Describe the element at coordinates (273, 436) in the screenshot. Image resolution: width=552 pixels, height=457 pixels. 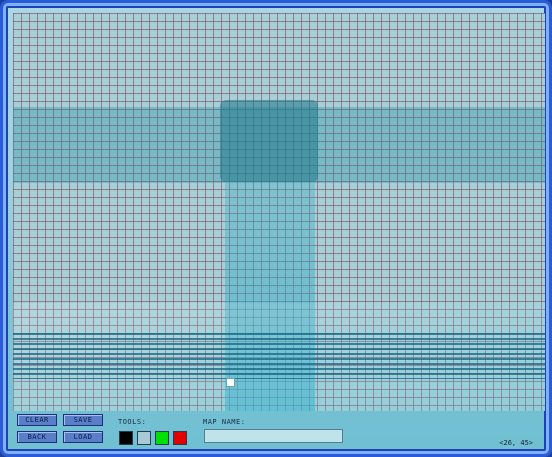
I see `map-name-input` at that location.